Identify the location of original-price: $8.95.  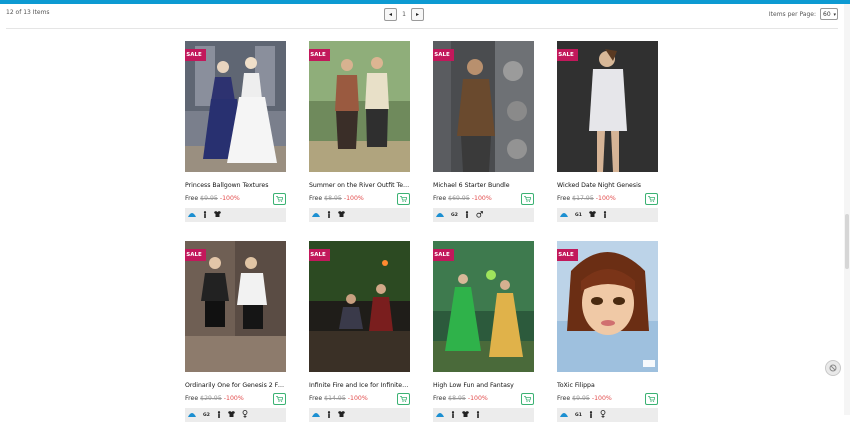
(457, 398).